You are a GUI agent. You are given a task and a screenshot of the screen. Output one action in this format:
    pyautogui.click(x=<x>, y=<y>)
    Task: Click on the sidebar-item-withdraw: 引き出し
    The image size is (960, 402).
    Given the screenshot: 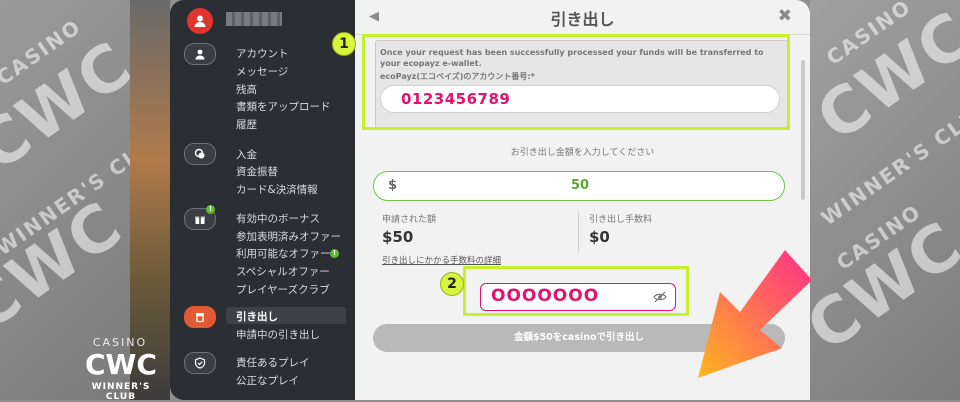 What is the action you would take?
    pyautogui.click(x=257, y=316)
    